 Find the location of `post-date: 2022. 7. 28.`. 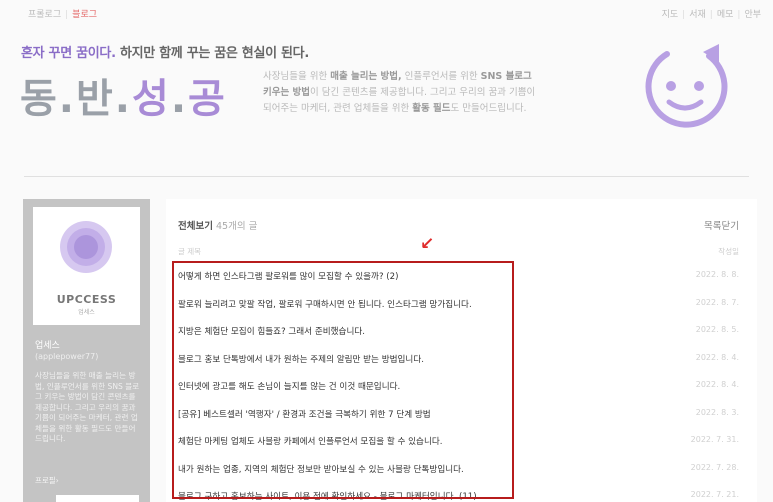

post-date: 2022. 7. 28. is located at coordinates (714, 467).